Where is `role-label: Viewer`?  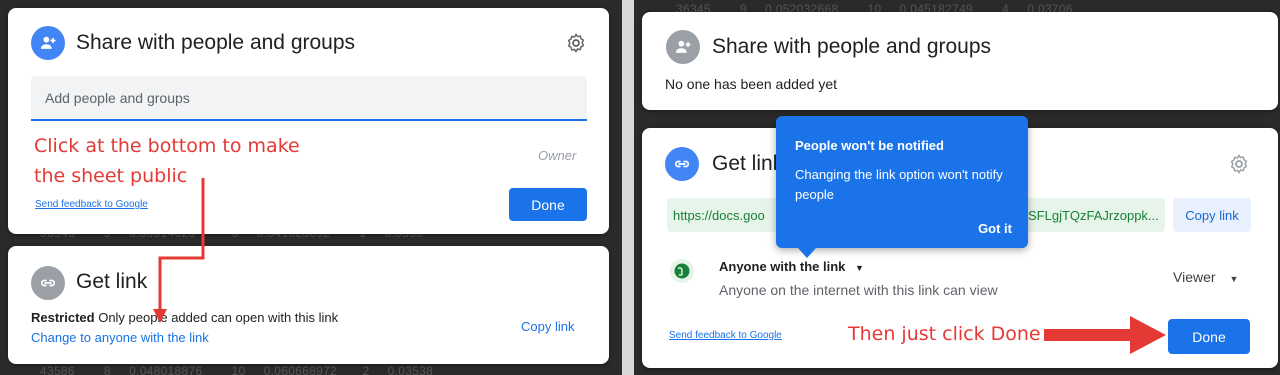 role-label: Viewer is located at coordinates (1194, 277).